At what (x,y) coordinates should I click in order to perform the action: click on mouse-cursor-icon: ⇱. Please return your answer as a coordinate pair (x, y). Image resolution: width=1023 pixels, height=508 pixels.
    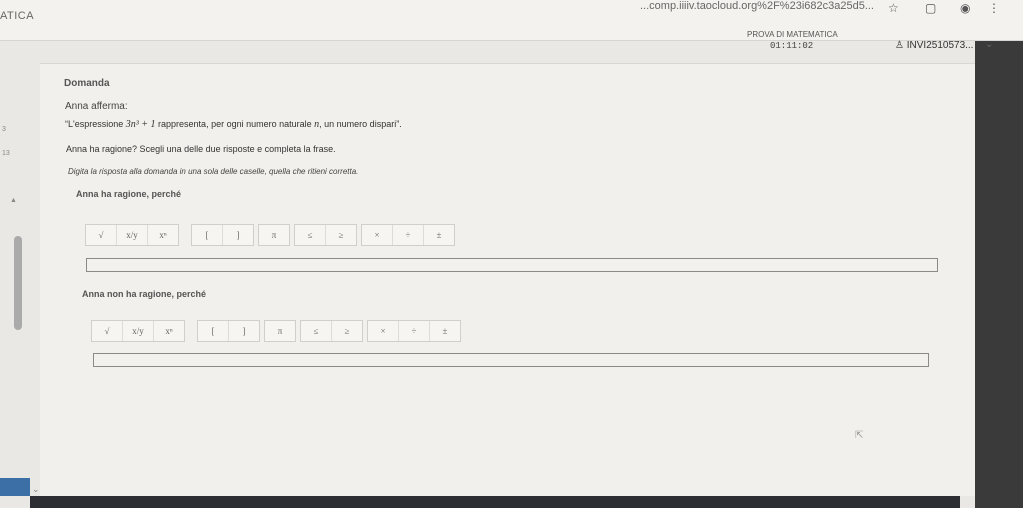
    Looking at the image, I should click on (859, 435).